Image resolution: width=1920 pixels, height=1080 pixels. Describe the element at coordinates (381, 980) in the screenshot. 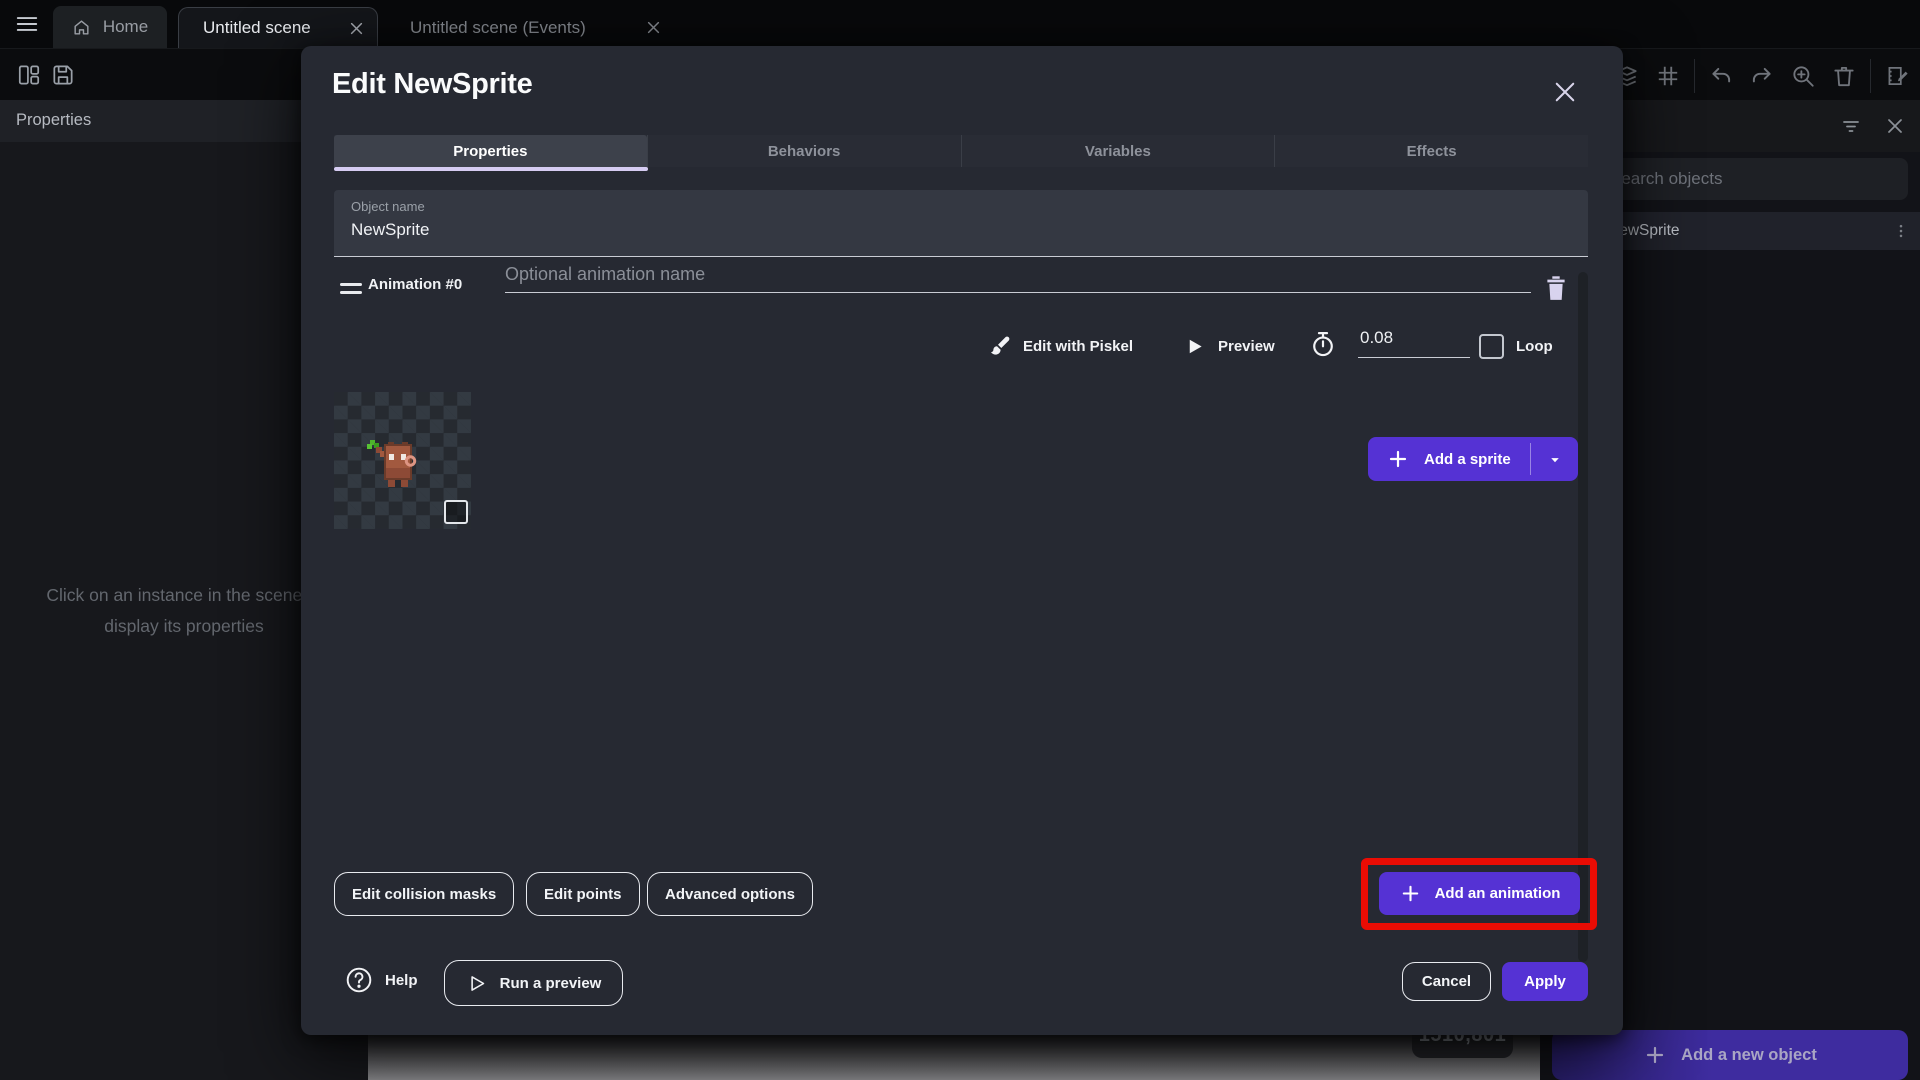

I see `help-button: Help` at that location.